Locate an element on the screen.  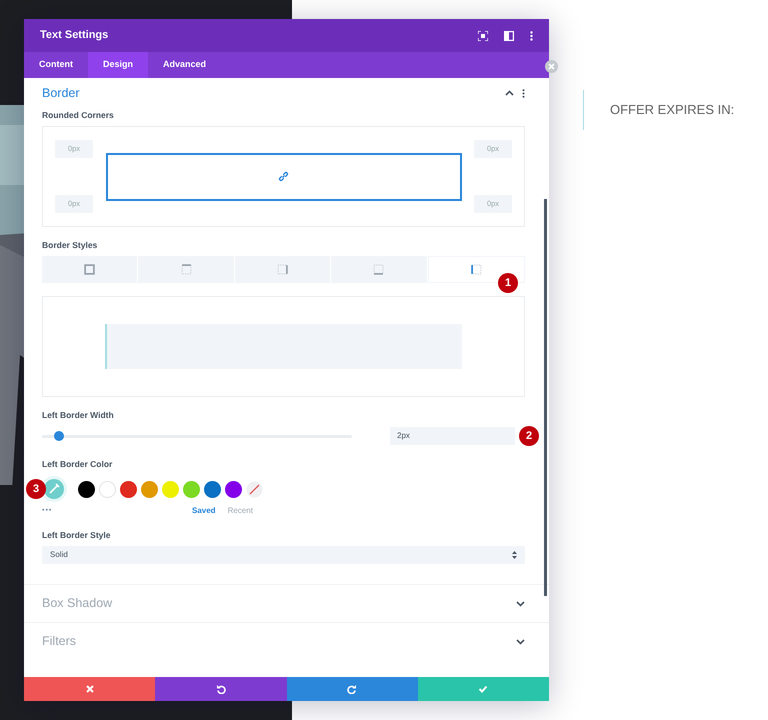
tab: Advanced is located at coordinates (185, 65).